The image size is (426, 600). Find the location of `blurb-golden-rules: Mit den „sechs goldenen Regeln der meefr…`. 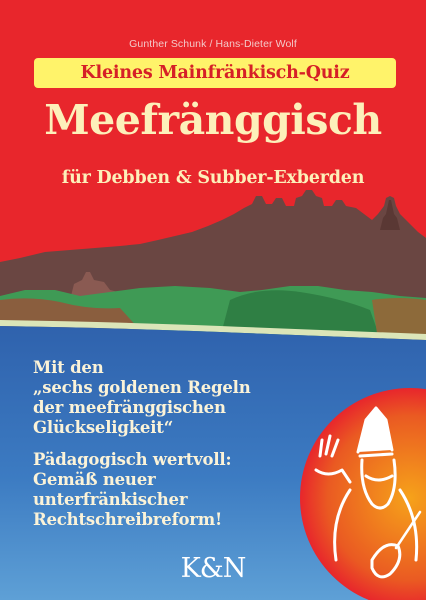

blurb-golden-rules: Mit den „sechs goldenen Regeln der meefr… is located at coordinates (142, 397).